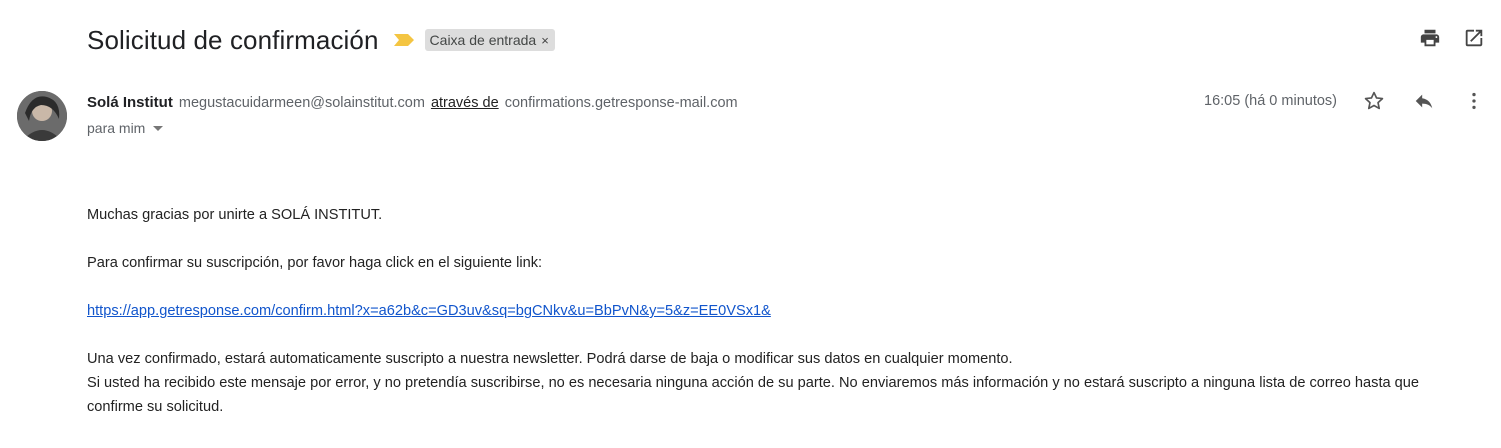 The image size is (1501, 448). Describe the element at coordinates (42, 116) in the screenshot. I see `avatar` at that location.